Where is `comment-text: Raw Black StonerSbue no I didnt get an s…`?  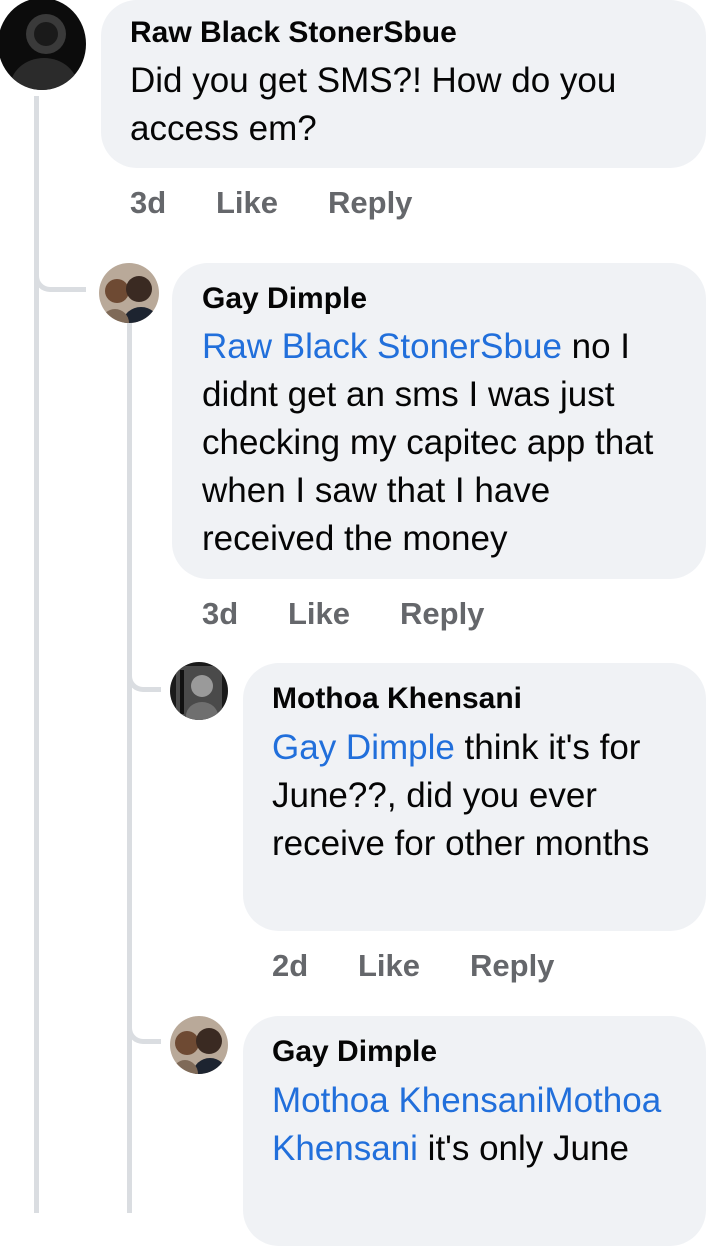
comment-text: Raw Black StonerSbue no I didnt get an s… is located at coordinates (437, 443).